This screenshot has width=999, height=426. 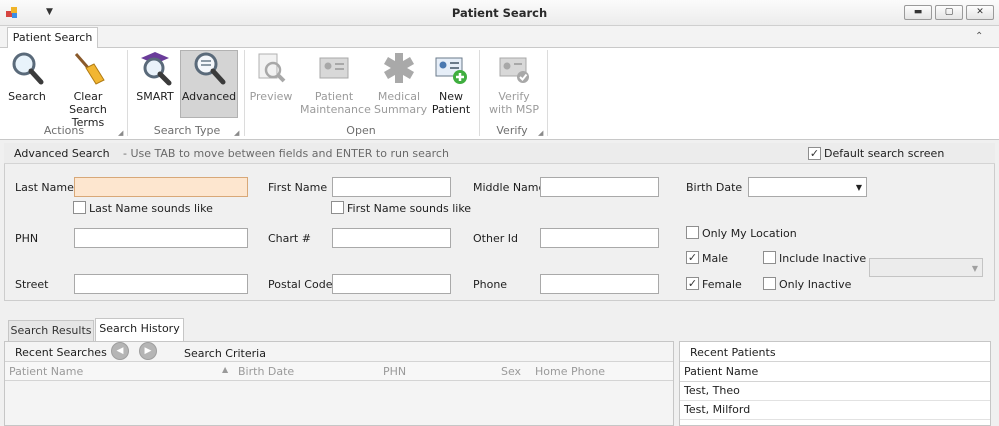 I want to click on preview-button-label: Preview, so click(x=271, y=96).